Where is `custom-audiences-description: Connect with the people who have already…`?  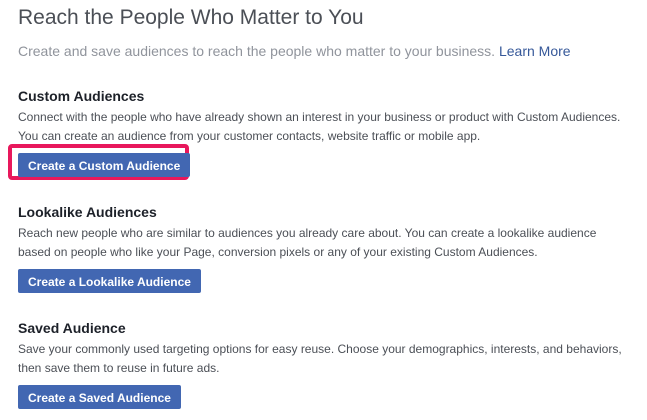
custom-audiences-description: Connect with the people who have already… is located at coordinates (319, 126).